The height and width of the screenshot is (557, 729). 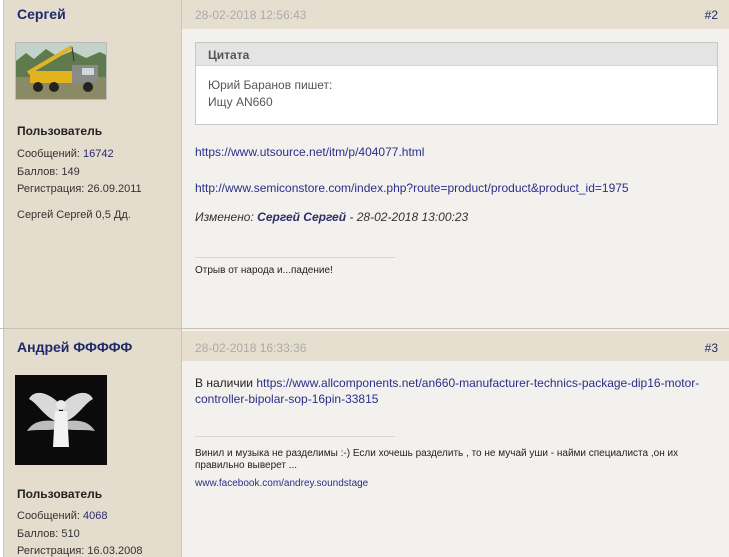 I want to click on messages-value: 16742, so click(x=98, y=154).